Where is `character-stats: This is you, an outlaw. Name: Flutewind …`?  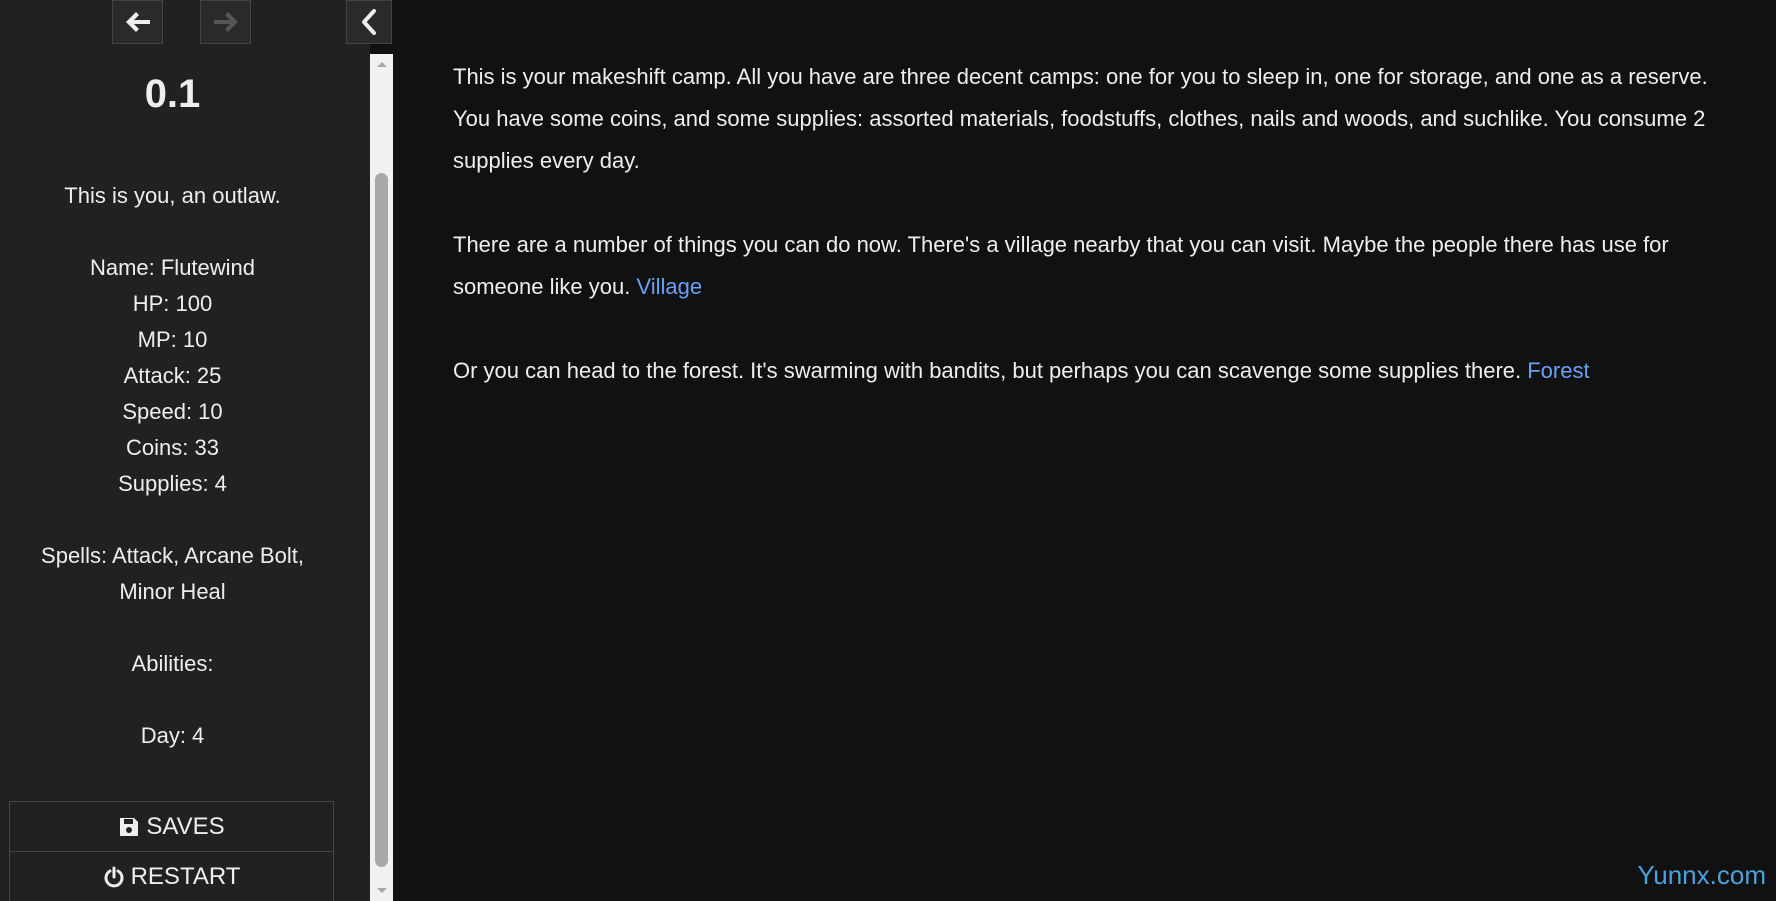 character-stats: This is you, an outlaw. Name: Flutewind … is located at coordinates (172, 466).